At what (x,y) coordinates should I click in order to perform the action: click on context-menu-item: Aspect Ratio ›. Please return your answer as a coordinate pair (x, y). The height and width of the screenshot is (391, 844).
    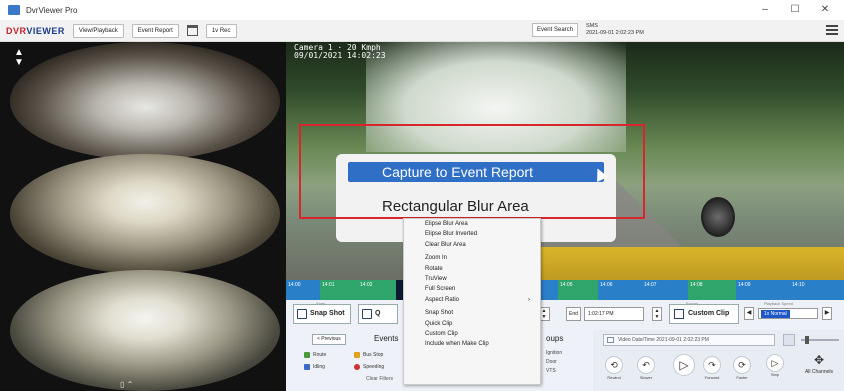
    Looking at the image, I should click on (472, 300).